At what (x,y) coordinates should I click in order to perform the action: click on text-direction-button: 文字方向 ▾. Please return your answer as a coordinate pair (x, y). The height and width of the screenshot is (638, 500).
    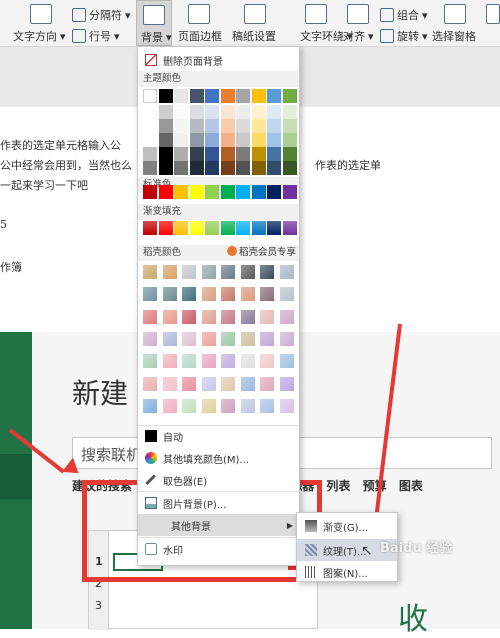
    Looking at the image, I should click on (39, 36).